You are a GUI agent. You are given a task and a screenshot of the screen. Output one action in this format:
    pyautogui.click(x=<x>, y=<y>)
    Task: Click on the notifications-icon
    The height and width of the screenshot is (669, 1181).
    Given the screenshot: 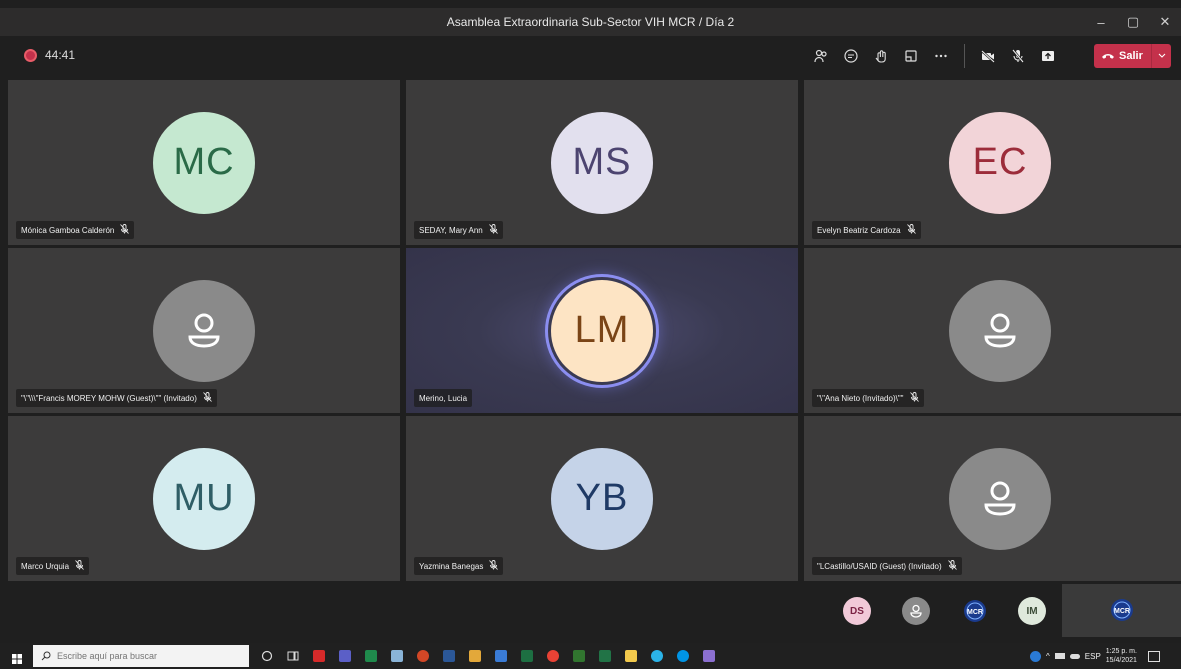 What is the action you would take?
    pyautogui.click(x=1153, y=656)
    